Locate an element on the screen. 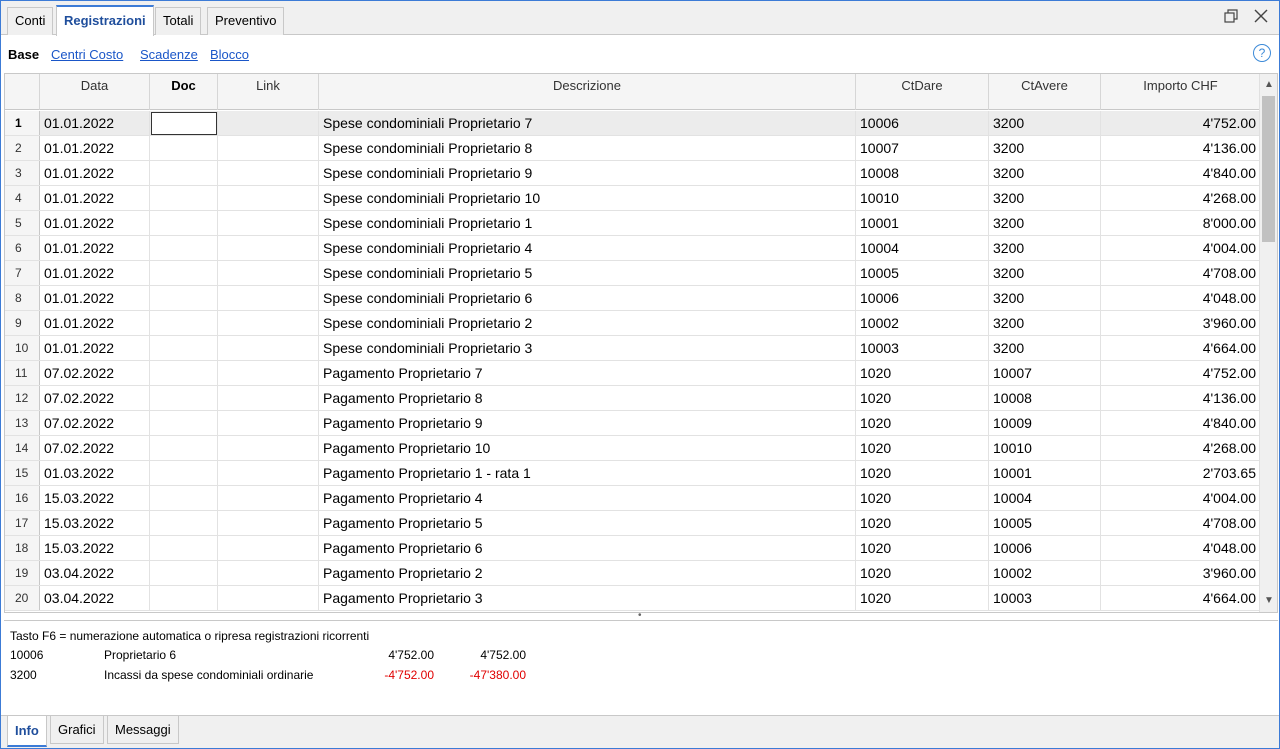 The width and height of the screenshot is (1280, 749). cell-descrizione: Spese condominiali Proprietario 9 is located at coordinates (587, 173).